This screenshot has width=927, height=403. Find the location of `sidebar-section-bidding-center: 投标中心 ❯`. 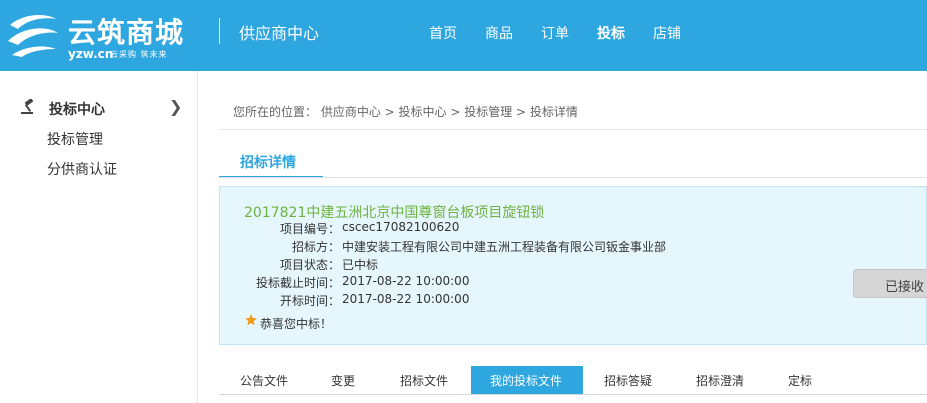

sidebar-section-bidding-center: 投标中心 ❯ is located at coordinates (102, 108).